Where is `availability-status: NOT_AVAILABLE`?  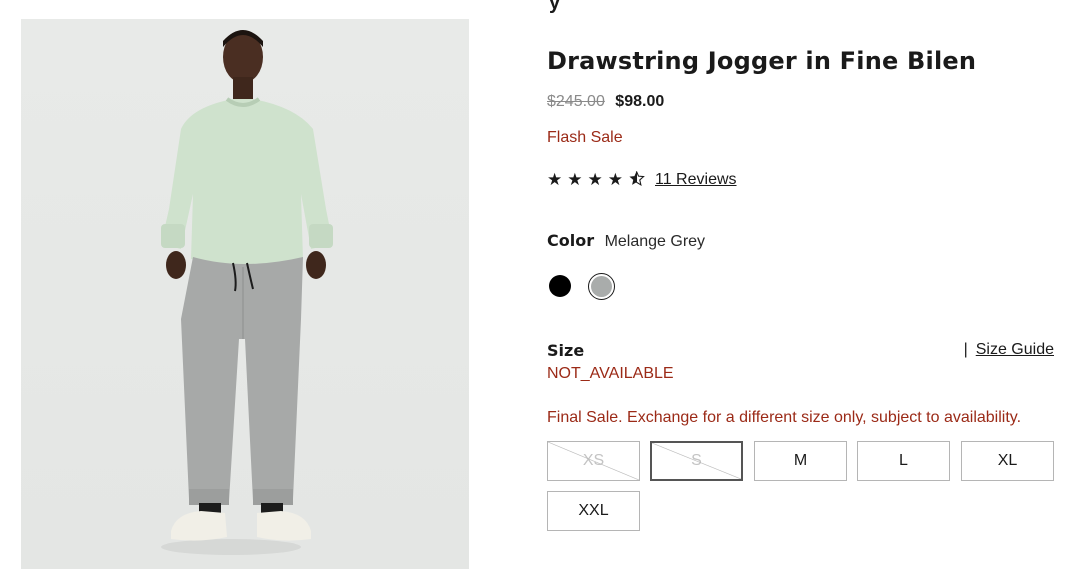
availability-status: NOT_AVAILABLE is located at coordinates (610, 373).